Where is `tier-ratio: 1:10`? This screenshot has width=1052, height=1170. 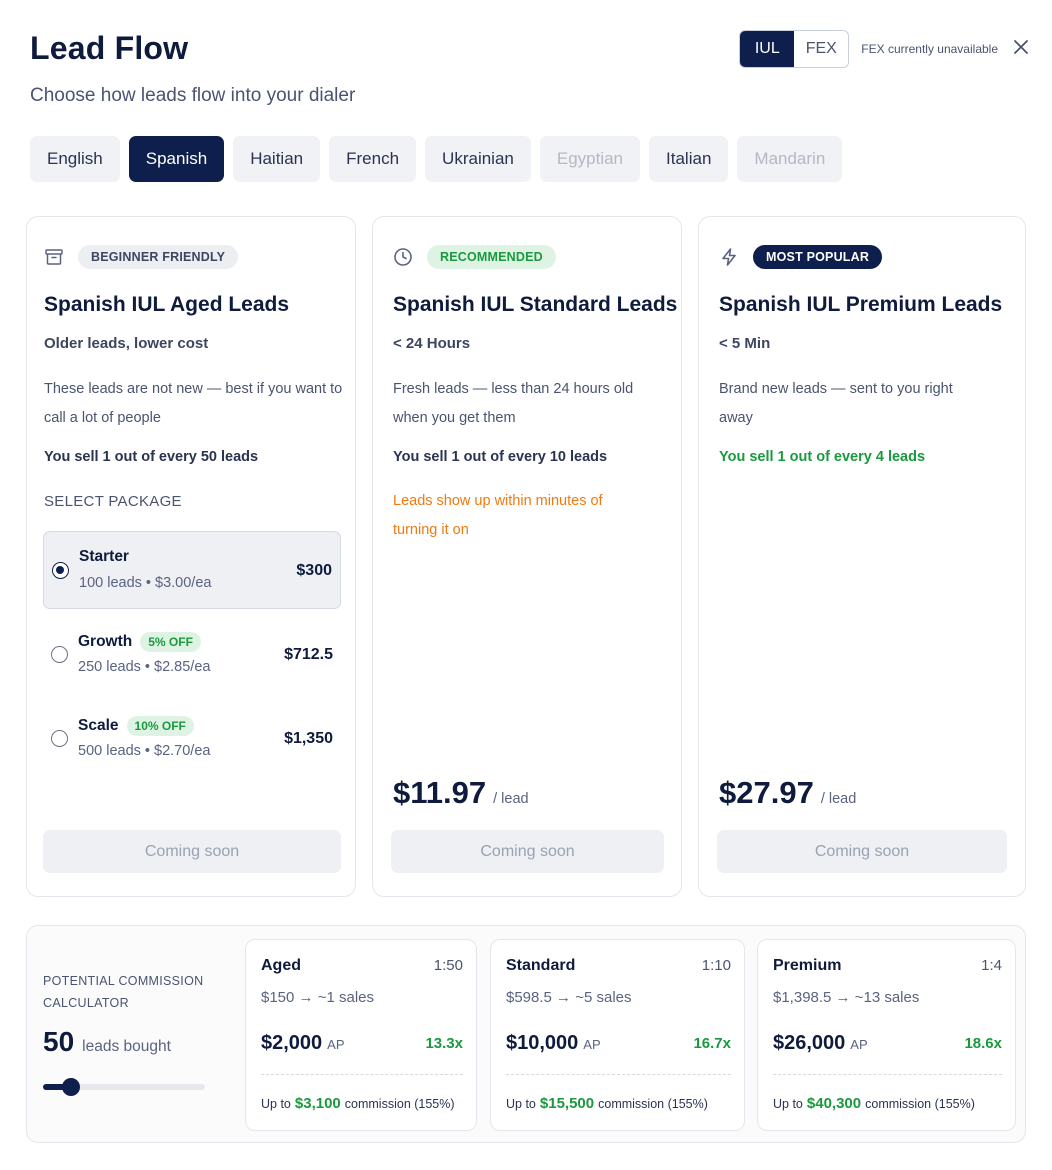
tier-ratio: 1:10 is located at coordinates (716, 965).